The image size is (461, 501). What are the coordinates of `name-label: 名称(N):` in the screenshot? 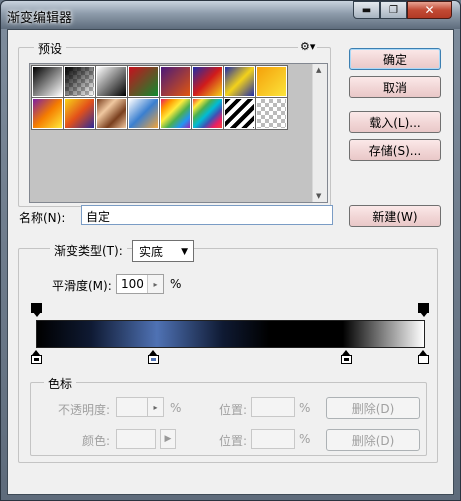 It's located at (42, 218).